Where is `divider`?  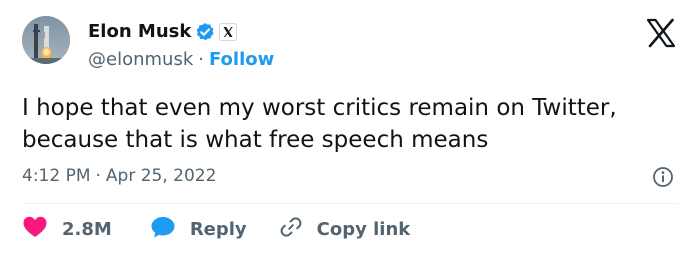
divider is located at coordinates (350, 203).